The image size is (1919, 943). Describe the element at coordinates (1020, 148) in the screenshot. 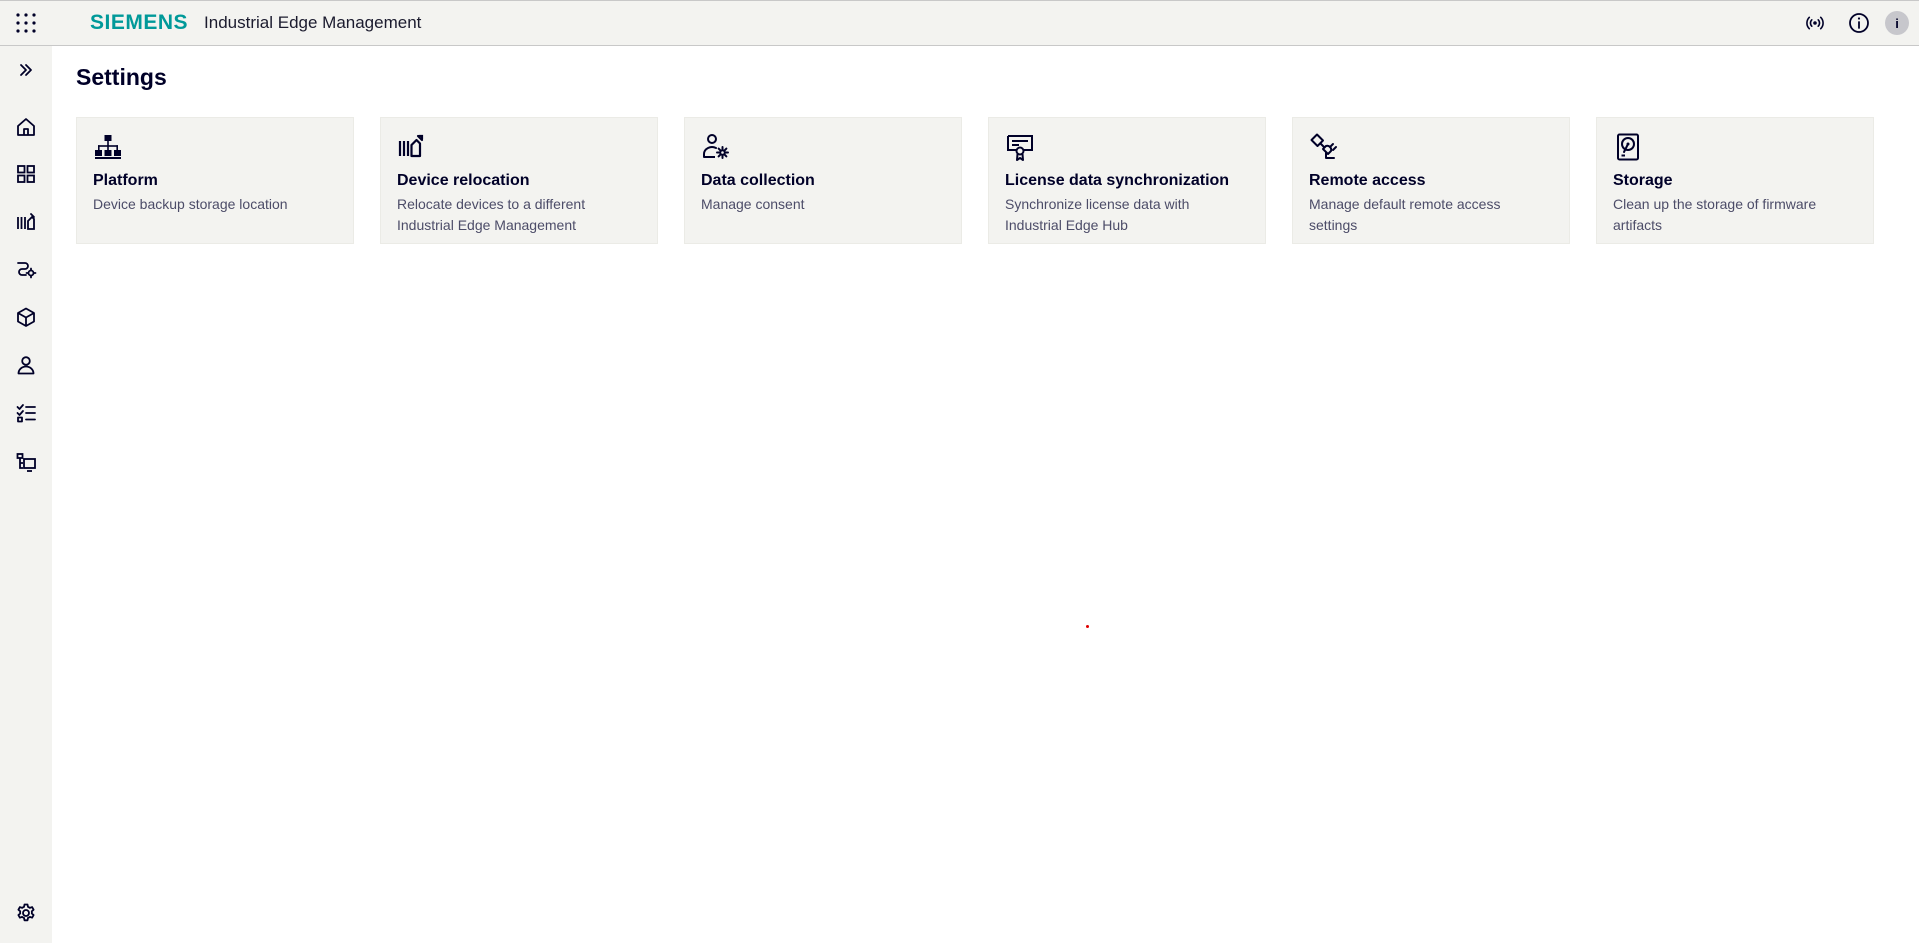

I see `certificate-icon` at that location.